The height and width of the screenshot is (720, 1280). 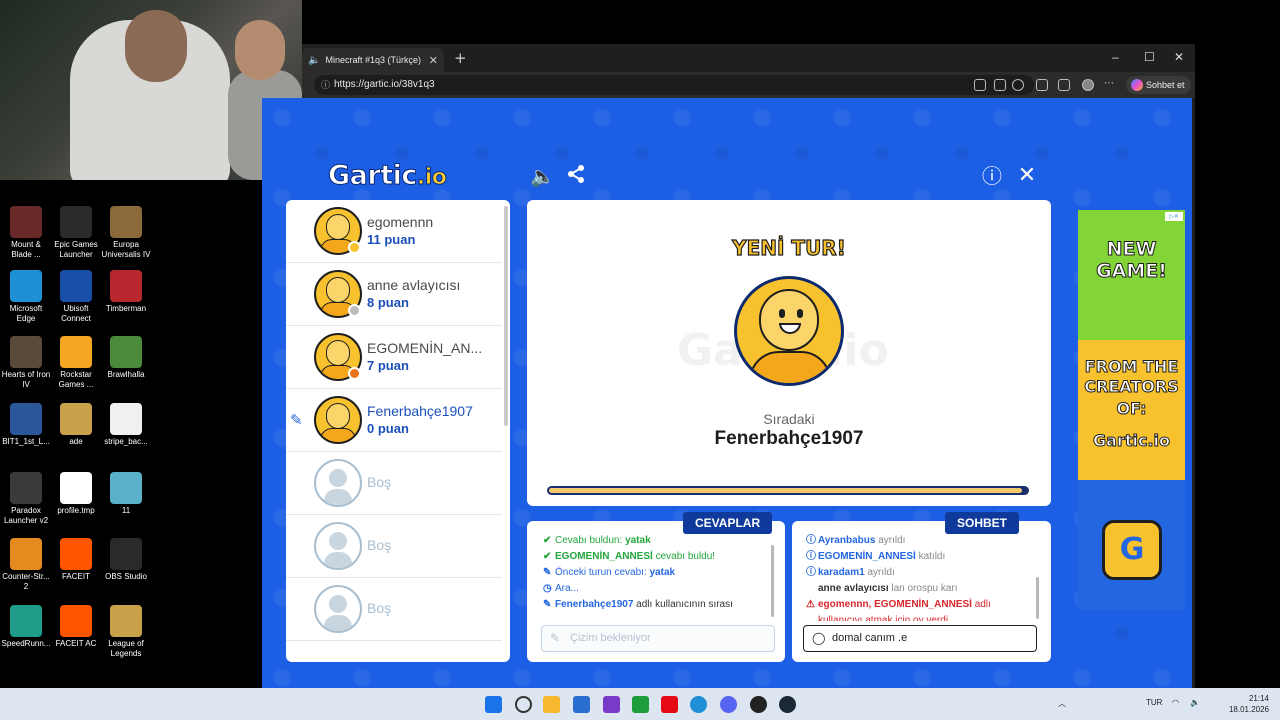 I want to click on tab-close-icon: ✕, so click(x=433, y=60).